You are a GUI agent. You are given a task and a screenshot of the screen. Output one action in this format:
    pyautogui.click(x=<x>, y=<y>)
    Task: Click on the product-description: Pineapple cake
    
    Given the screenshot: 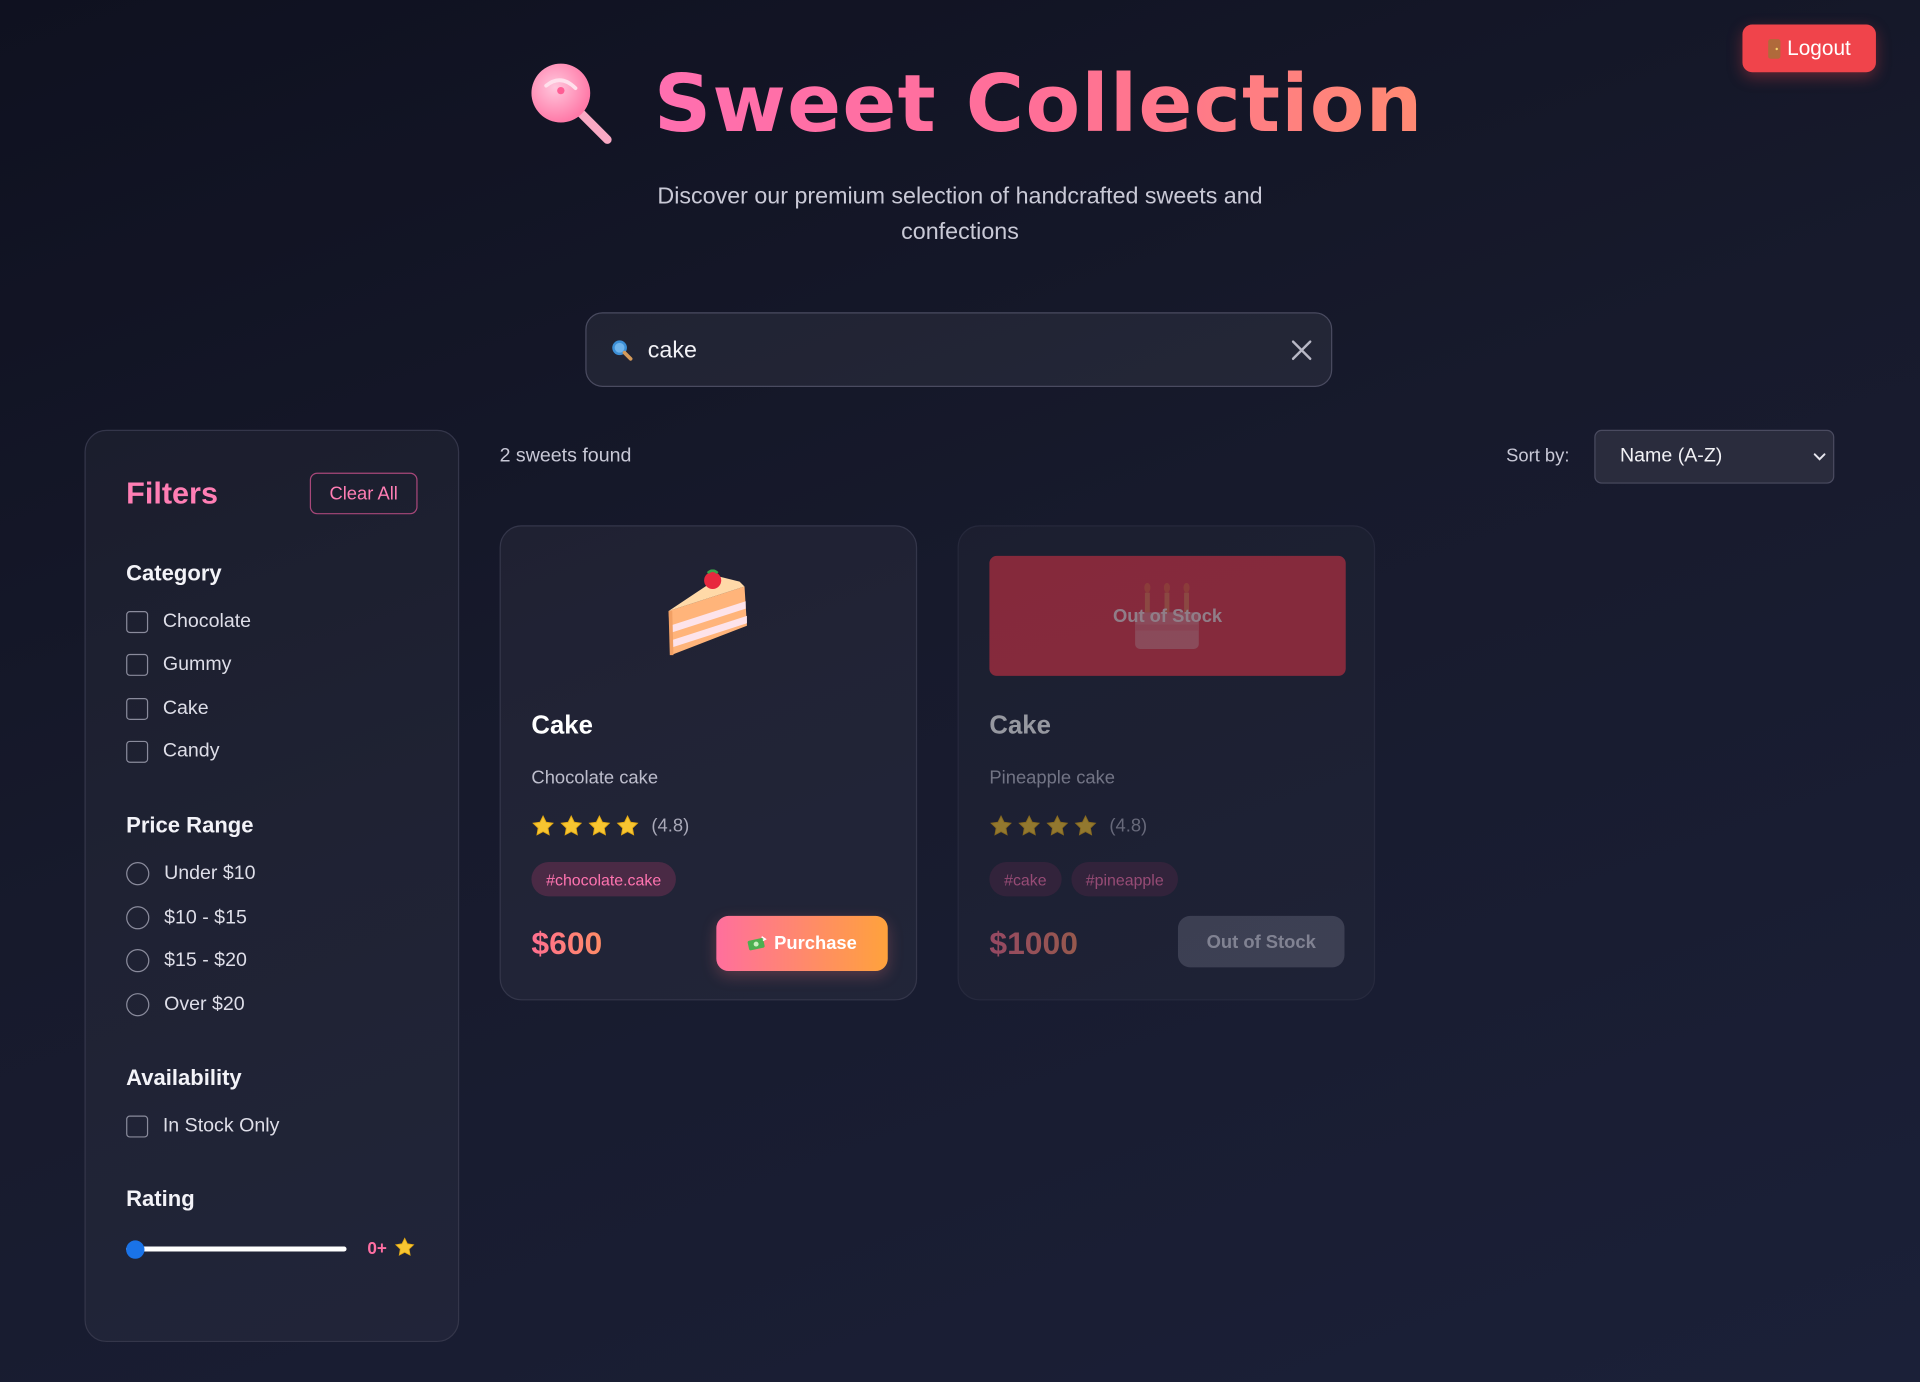 What is the action you would take?
    pyautogui.click(x=1052, y=778)
    